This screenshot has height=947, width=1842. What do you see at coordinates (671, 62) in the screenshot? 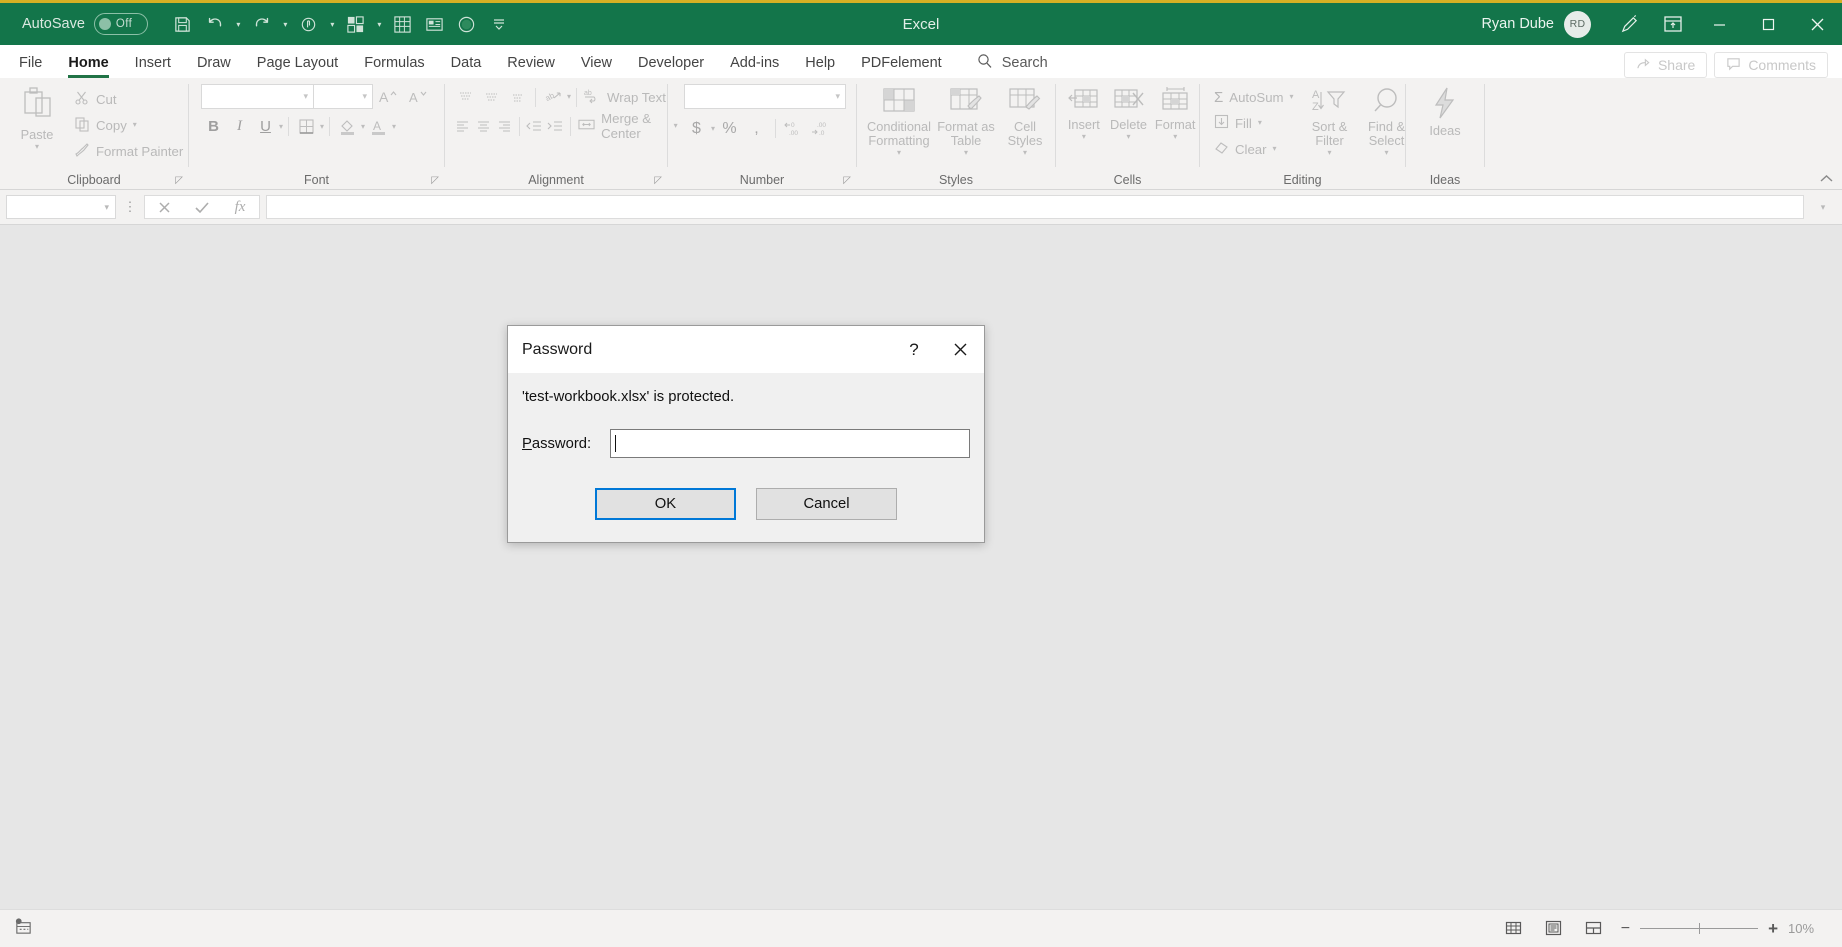
I see `tab-developer: Developer` at bounding box center [671, 62].